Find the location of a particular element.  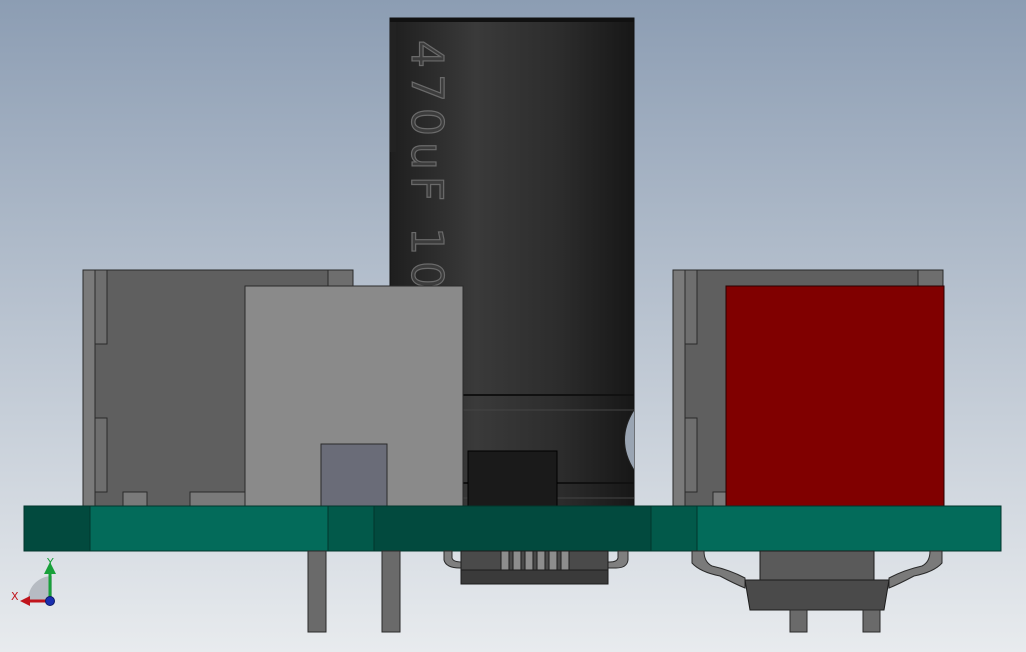

triad-y-label: Y is located at coordinates (50, 562).